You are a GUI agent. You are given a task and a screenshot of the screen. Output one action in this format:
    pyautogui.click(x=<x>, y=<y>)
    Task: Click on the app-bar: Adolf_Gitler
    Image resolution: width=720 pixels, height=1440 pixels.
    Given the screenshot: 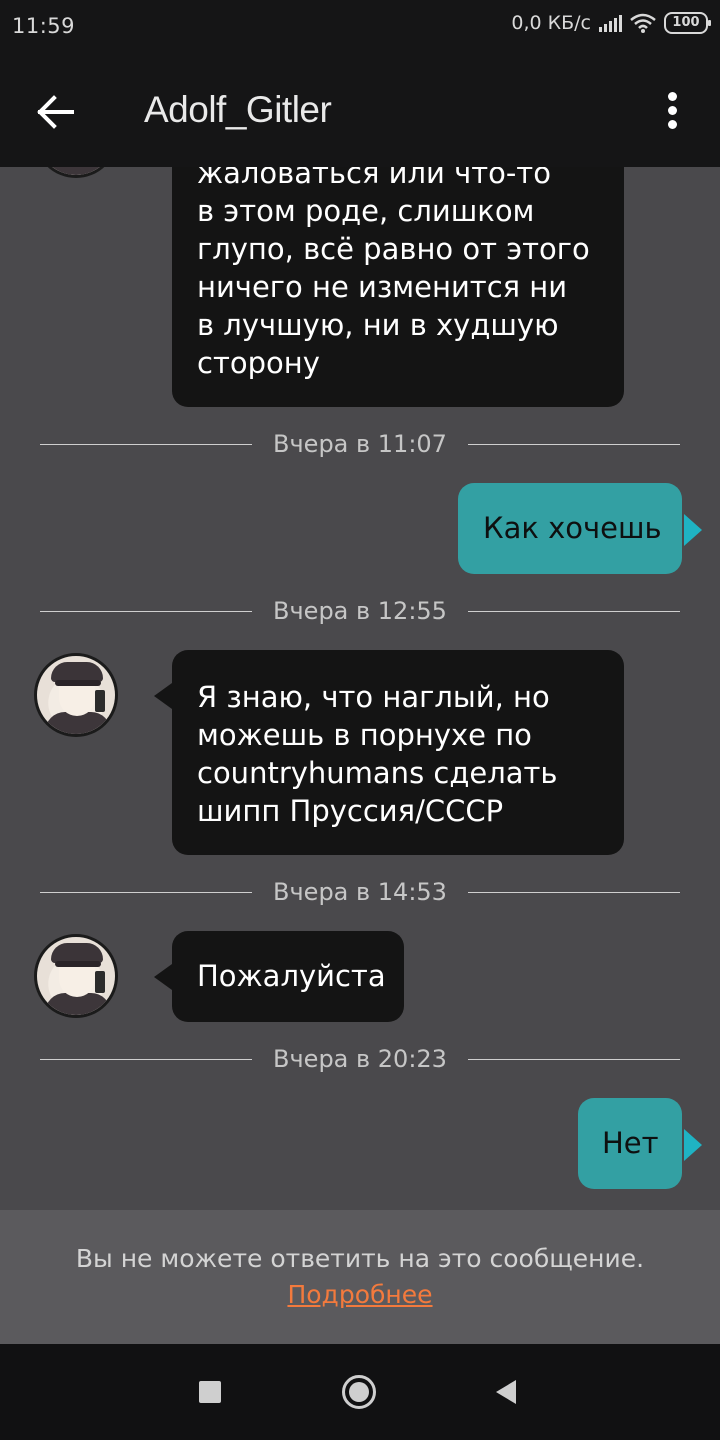 What is the action you would take?
    pyautogui.click(x=360, y=111)
    